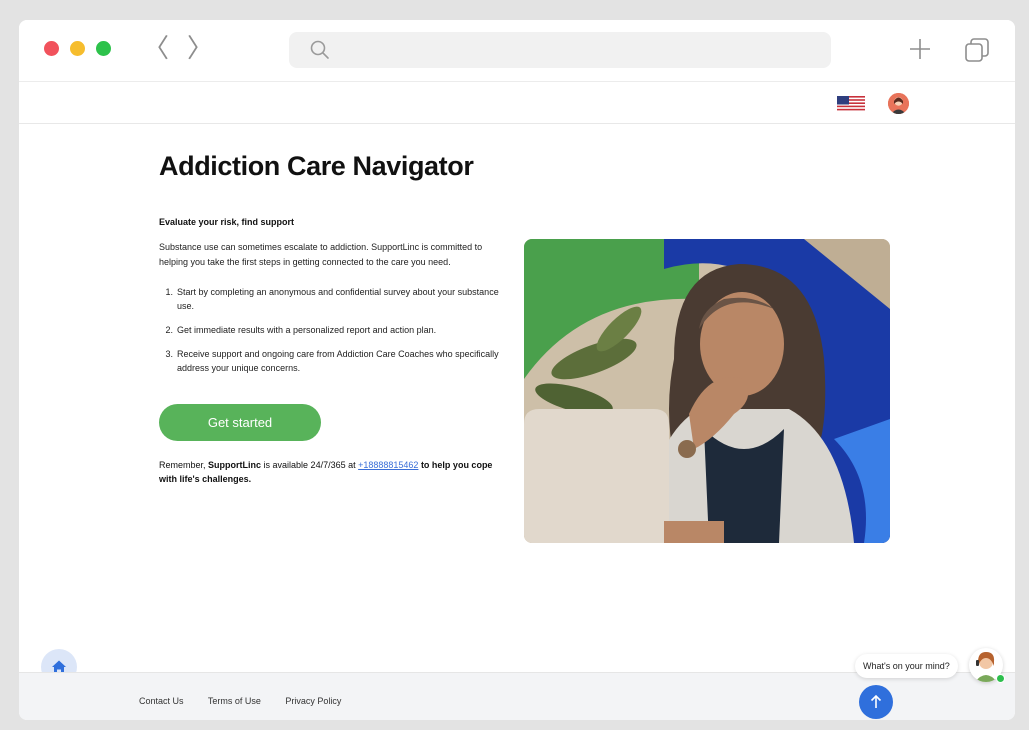  Describe the element at coordinates (51, 48) in the screenshot. I see `close-window-button` at that location.